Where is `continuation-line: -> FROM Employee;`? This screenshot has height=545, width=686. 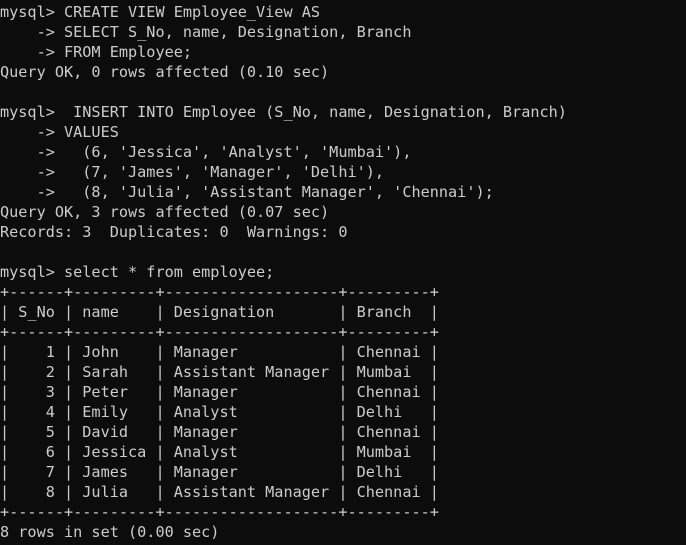 continuation-line: -> FROM Employee; is located at coordinates (96, 52).